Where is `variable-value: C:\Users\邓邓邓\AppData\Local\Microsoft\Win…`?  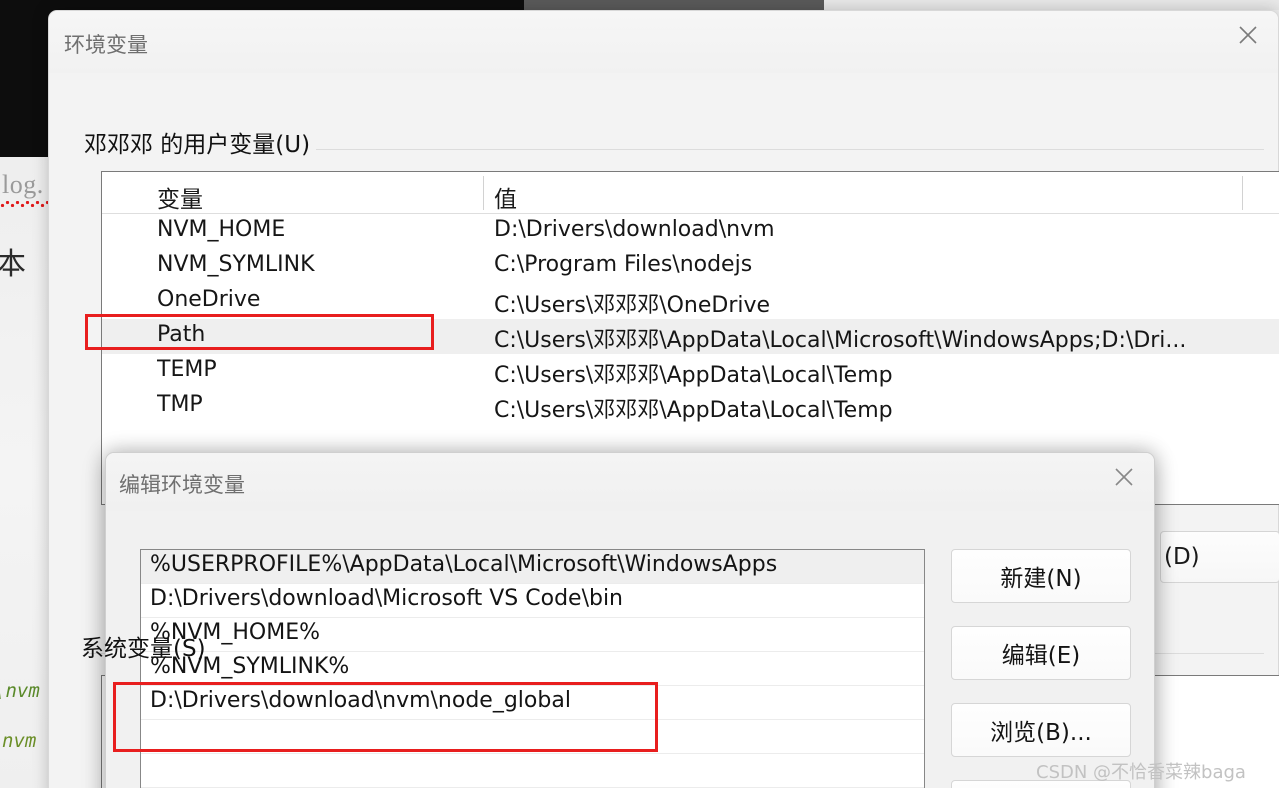 variable-value: C:\Users\邓邓邓\AppData\Local\Microsoft\Win… is located at coordinates (840, 340).